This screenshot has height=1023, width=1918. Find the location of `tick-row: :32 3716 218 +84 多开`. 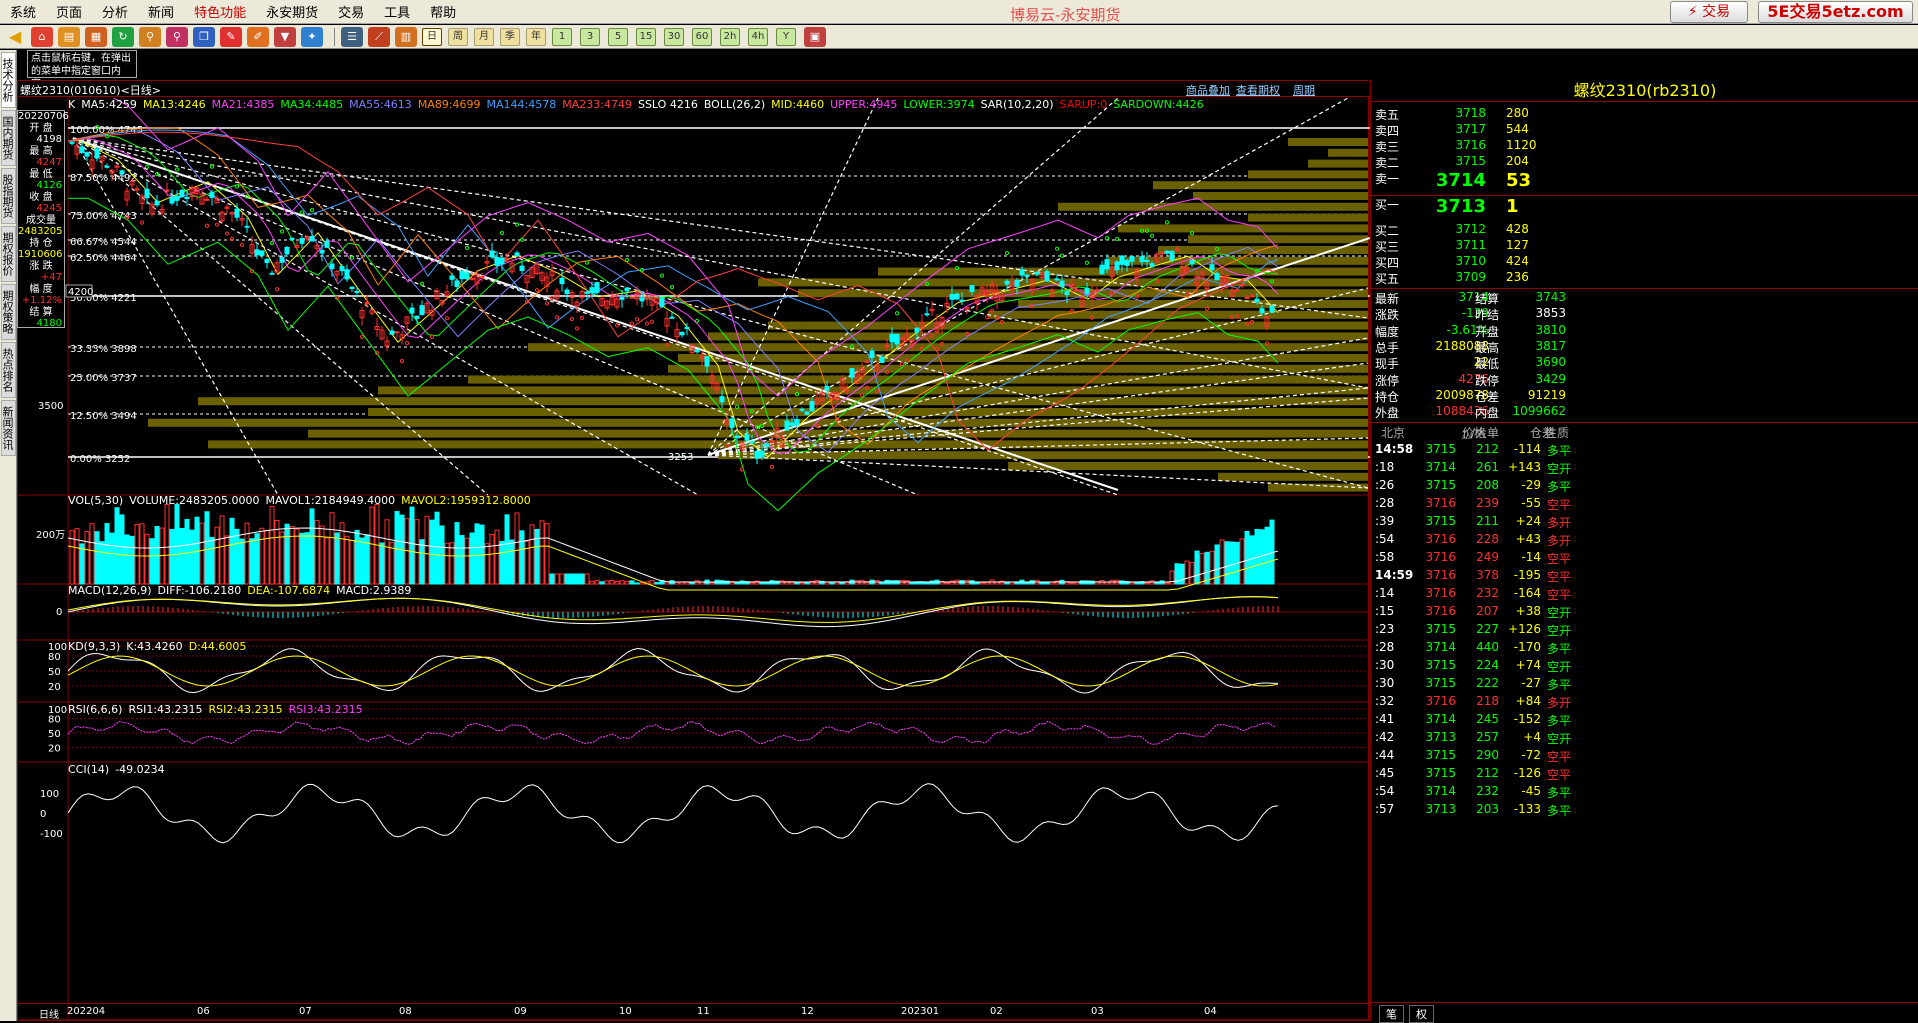

tick-row: :32 3716 218 +84 多开 is located at coordinates (1644, 703).